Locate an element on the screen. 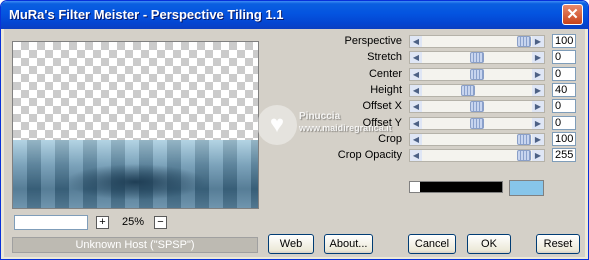  color-swatch-small is located at coordinates (415, 187).